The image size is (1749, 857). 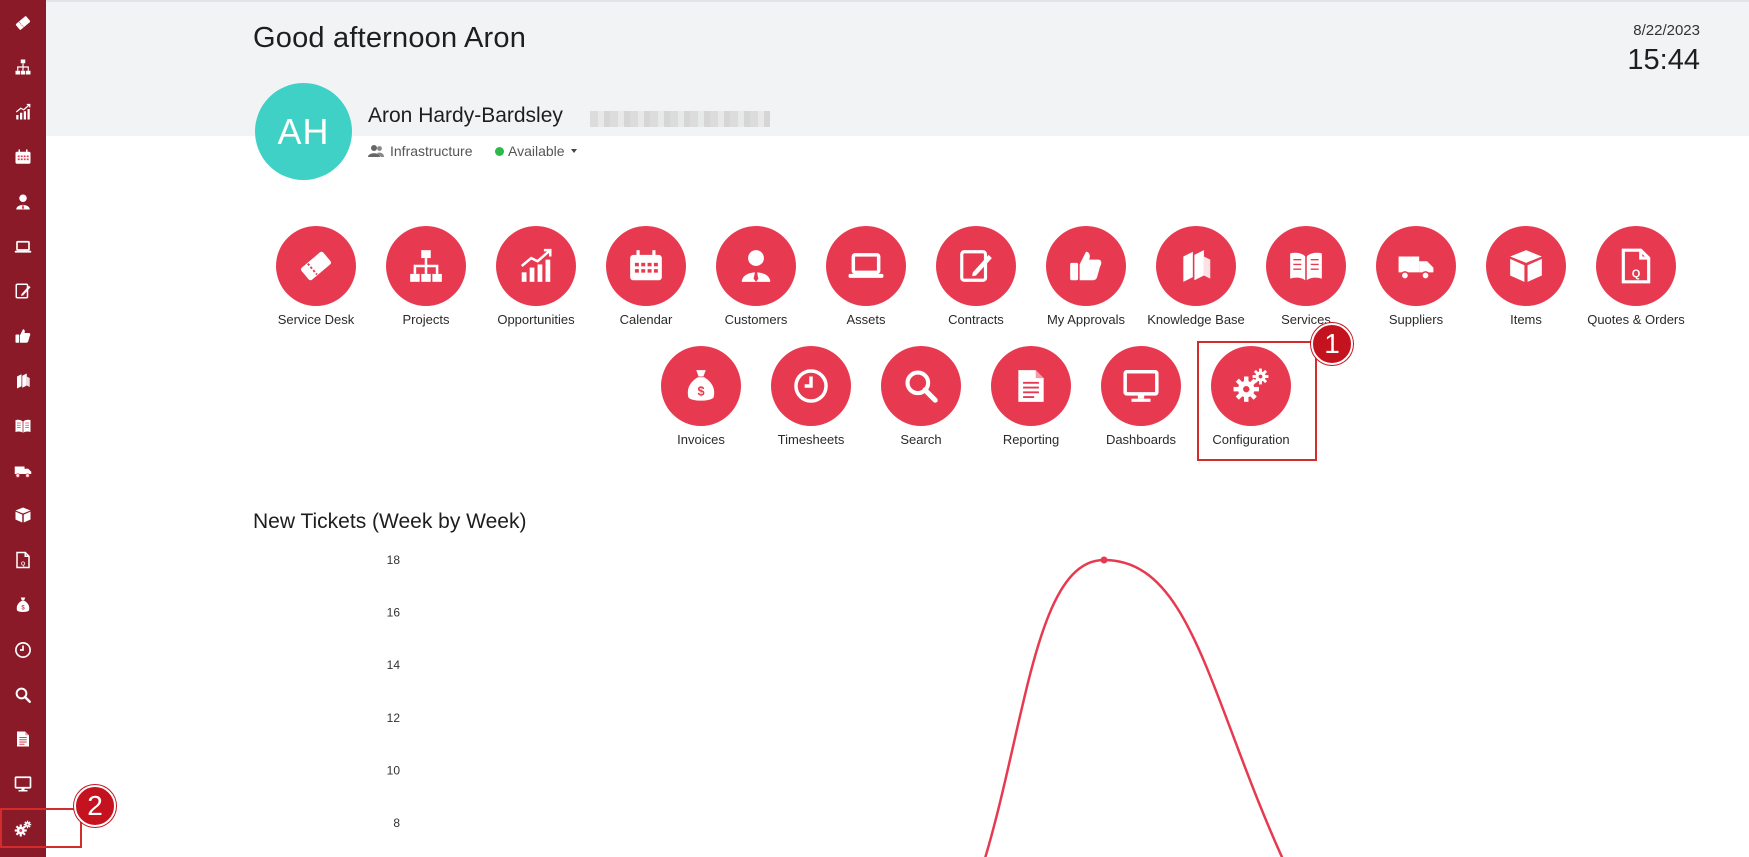 I want to click on y-tick-label: 12, so click(x=394, y=718).